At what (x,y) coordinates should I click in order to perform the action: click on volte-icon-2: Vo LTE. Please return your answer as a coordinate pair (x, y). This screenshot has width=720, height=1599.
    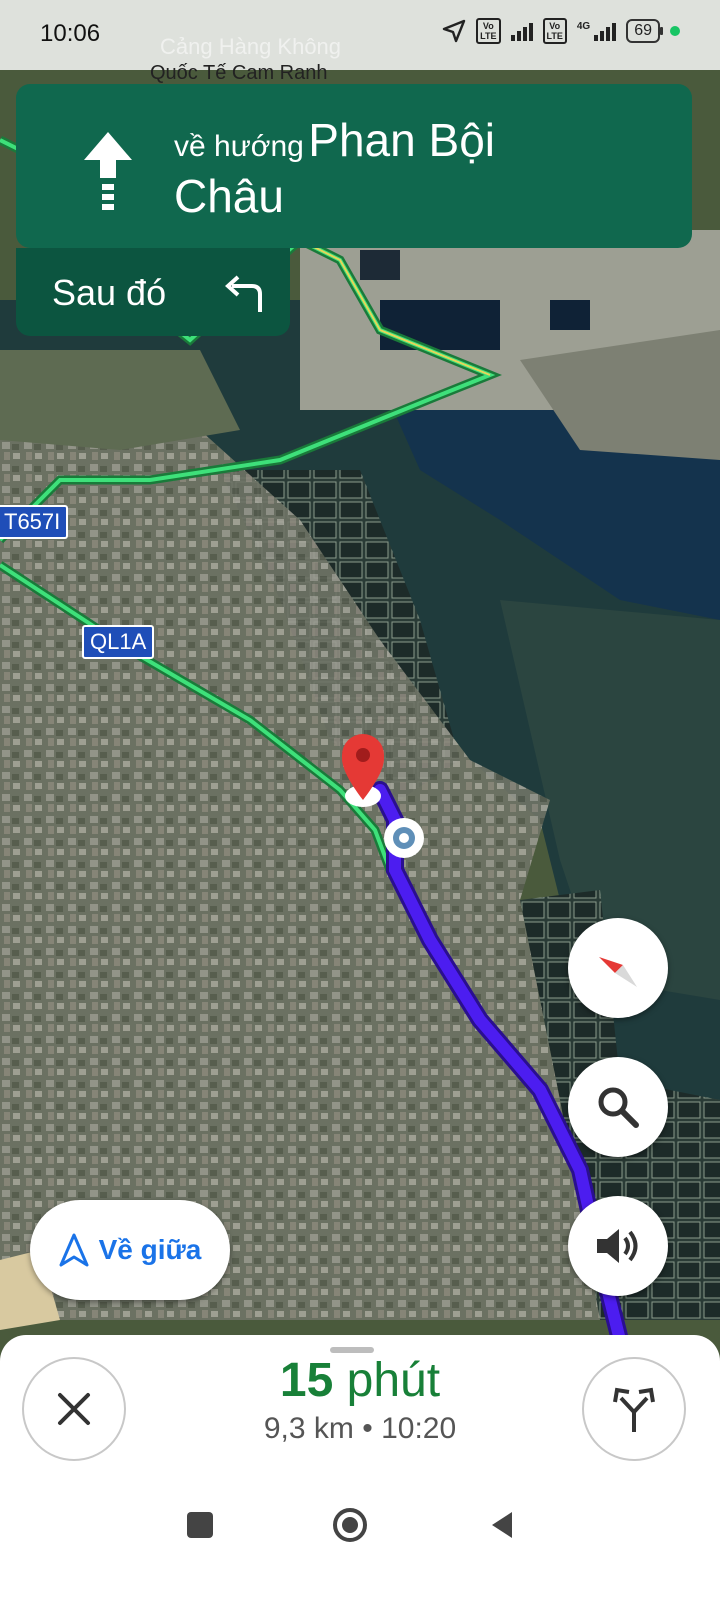
    Looking at the image, I should click on (554, 31).